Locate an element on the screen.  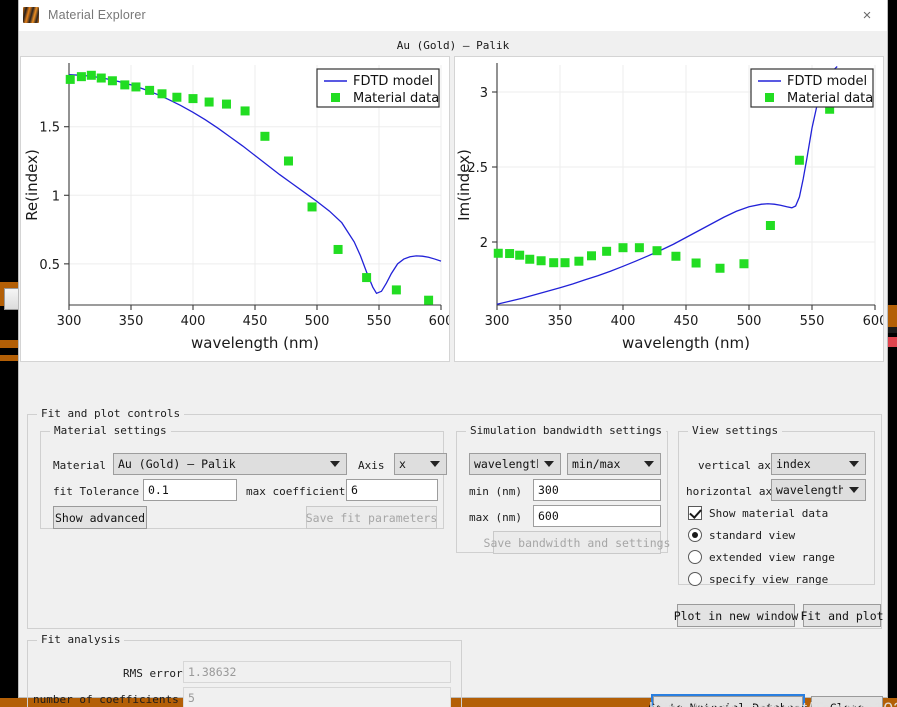
fit-tolerance-input: 0.1 is located at coordinates (190, 490).